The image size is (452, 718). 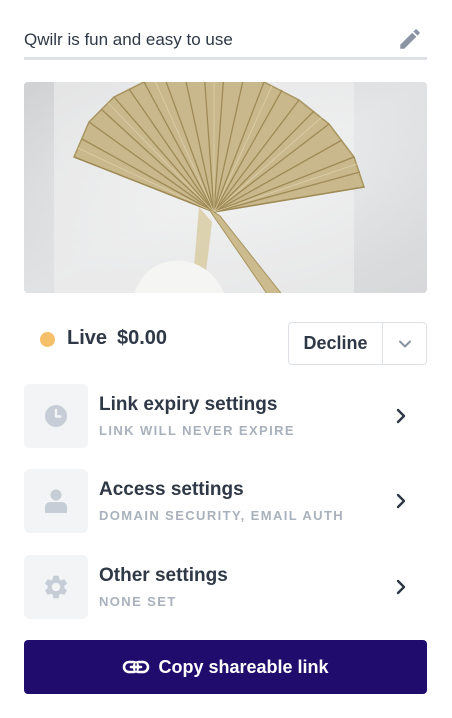 I want to click on person-icon, so click(x=56, y=501).